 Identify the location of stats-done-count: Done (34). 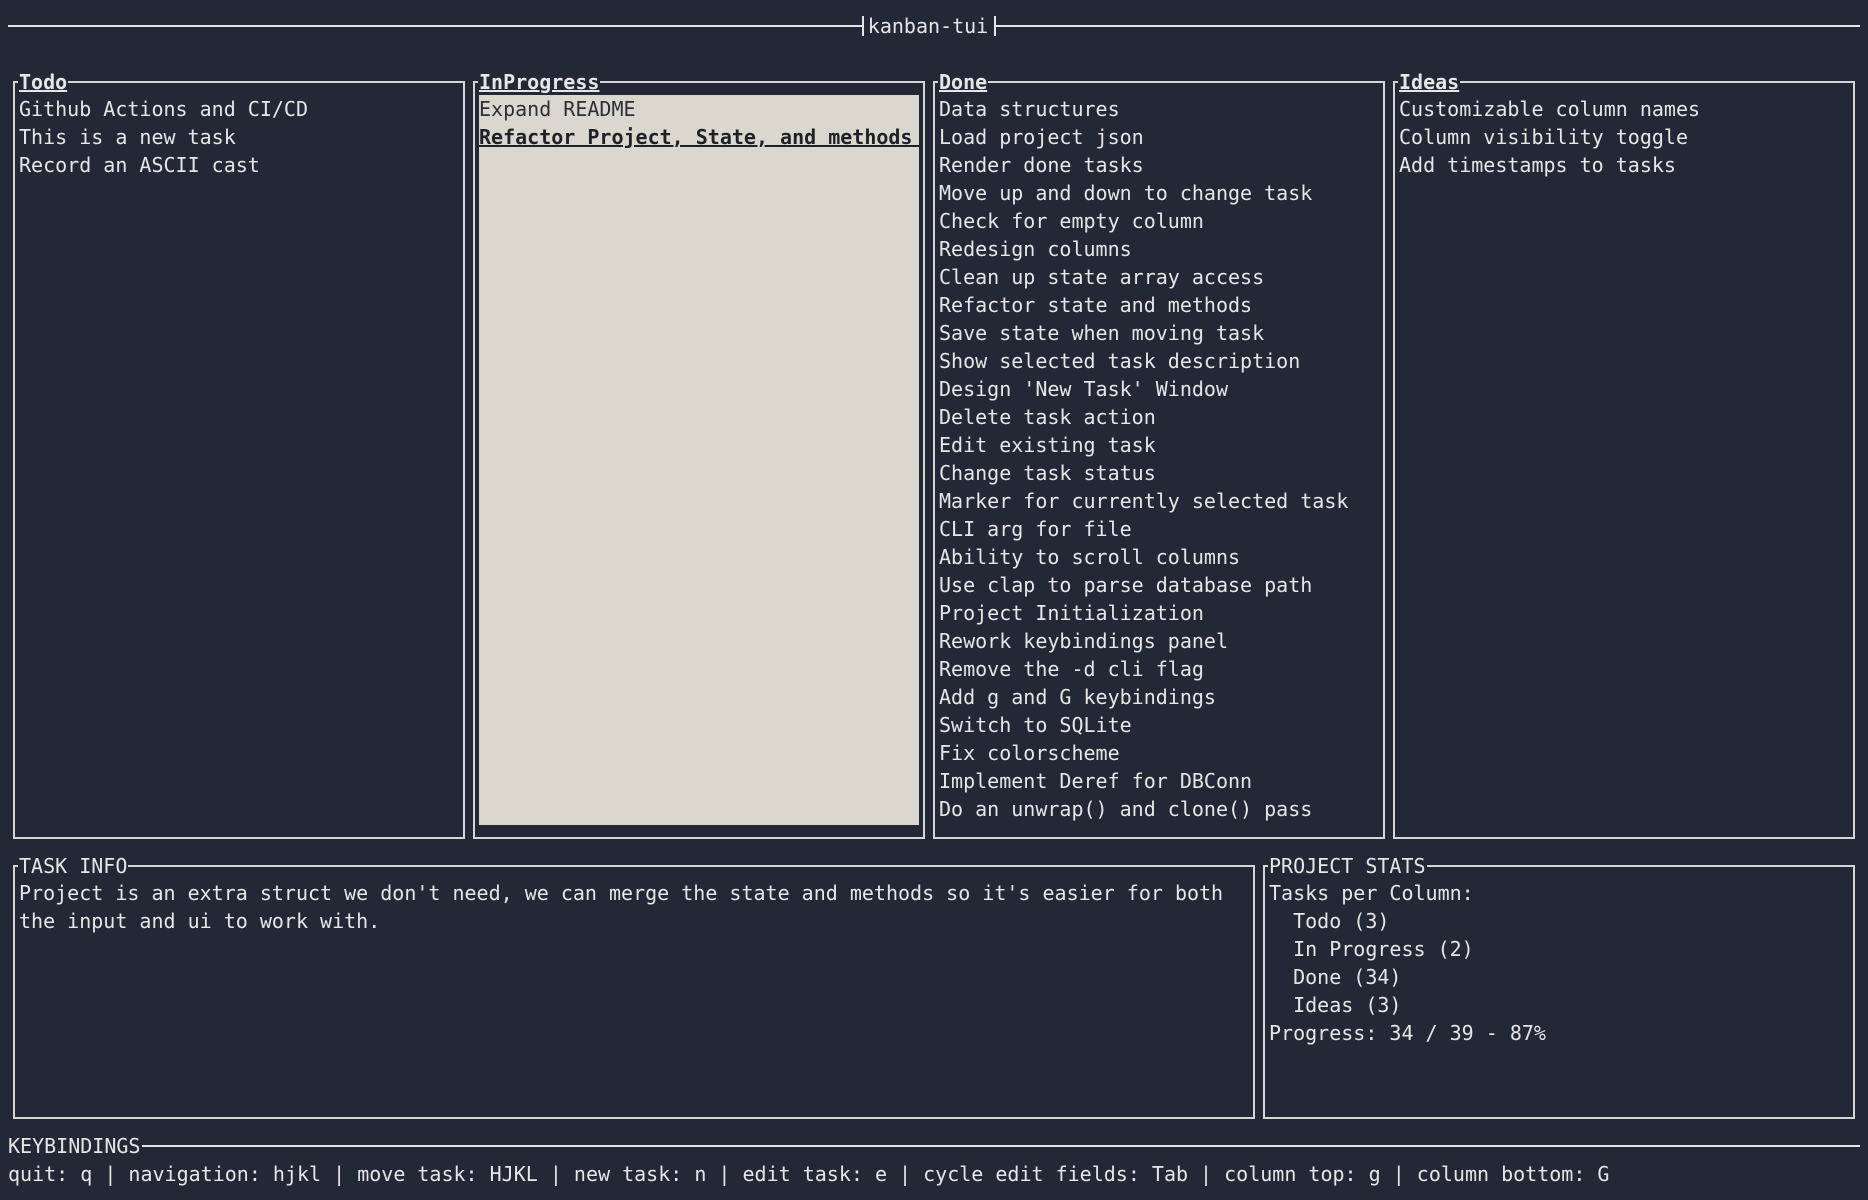
(1335, 977).